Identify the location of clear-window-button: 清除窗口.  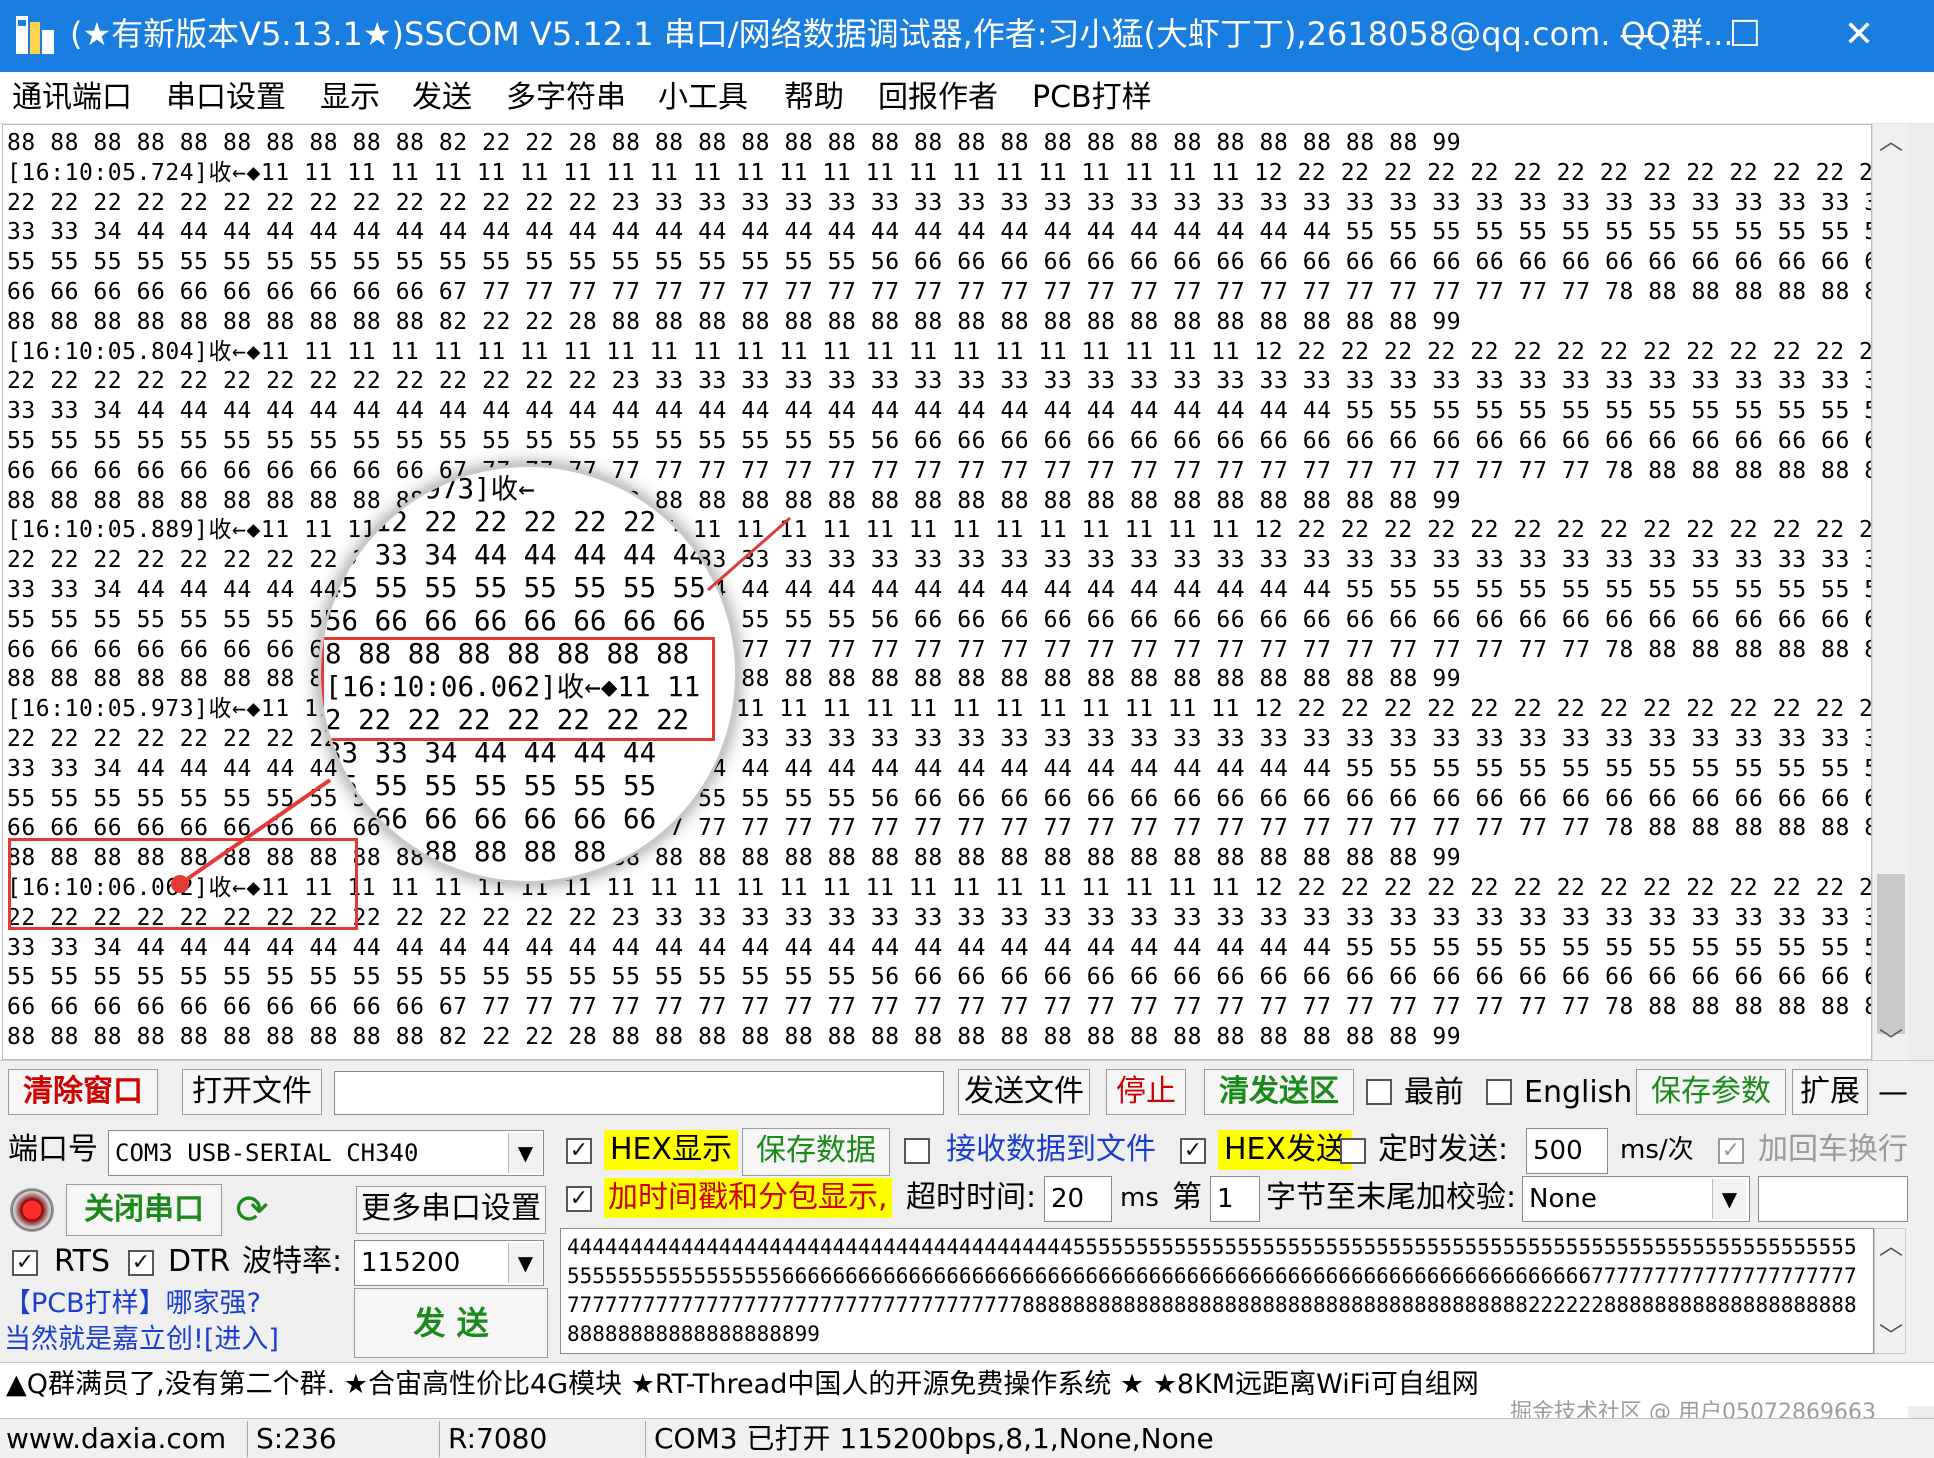
(83, 1092).